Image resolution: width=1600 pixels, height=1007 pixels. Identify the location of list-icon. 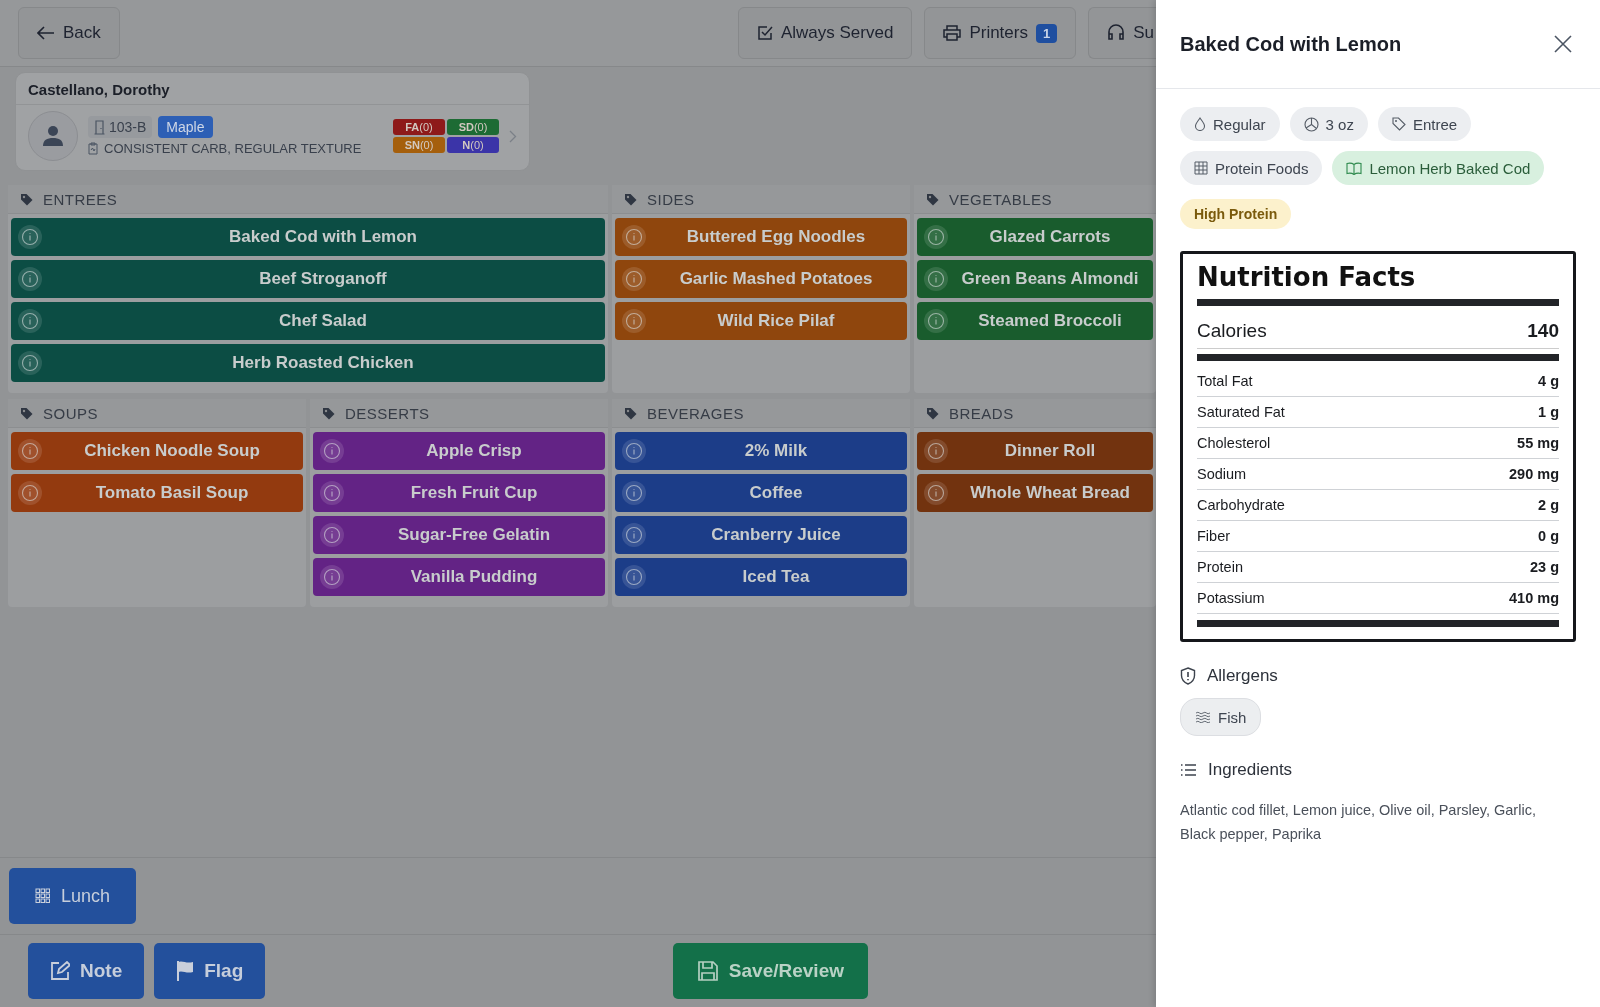
(1188, 770).